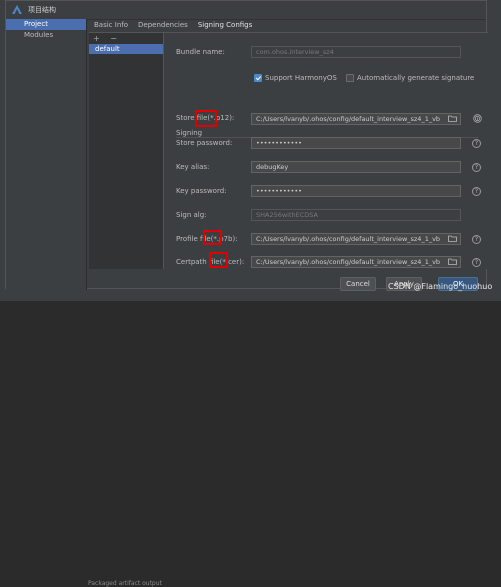 Image resolution: width=501 pixels, height=587 pixels. Describe the element at coordinates (416, 78) in the screenshot. I see `auto-generate-label: Automatically generate signature` at that location.